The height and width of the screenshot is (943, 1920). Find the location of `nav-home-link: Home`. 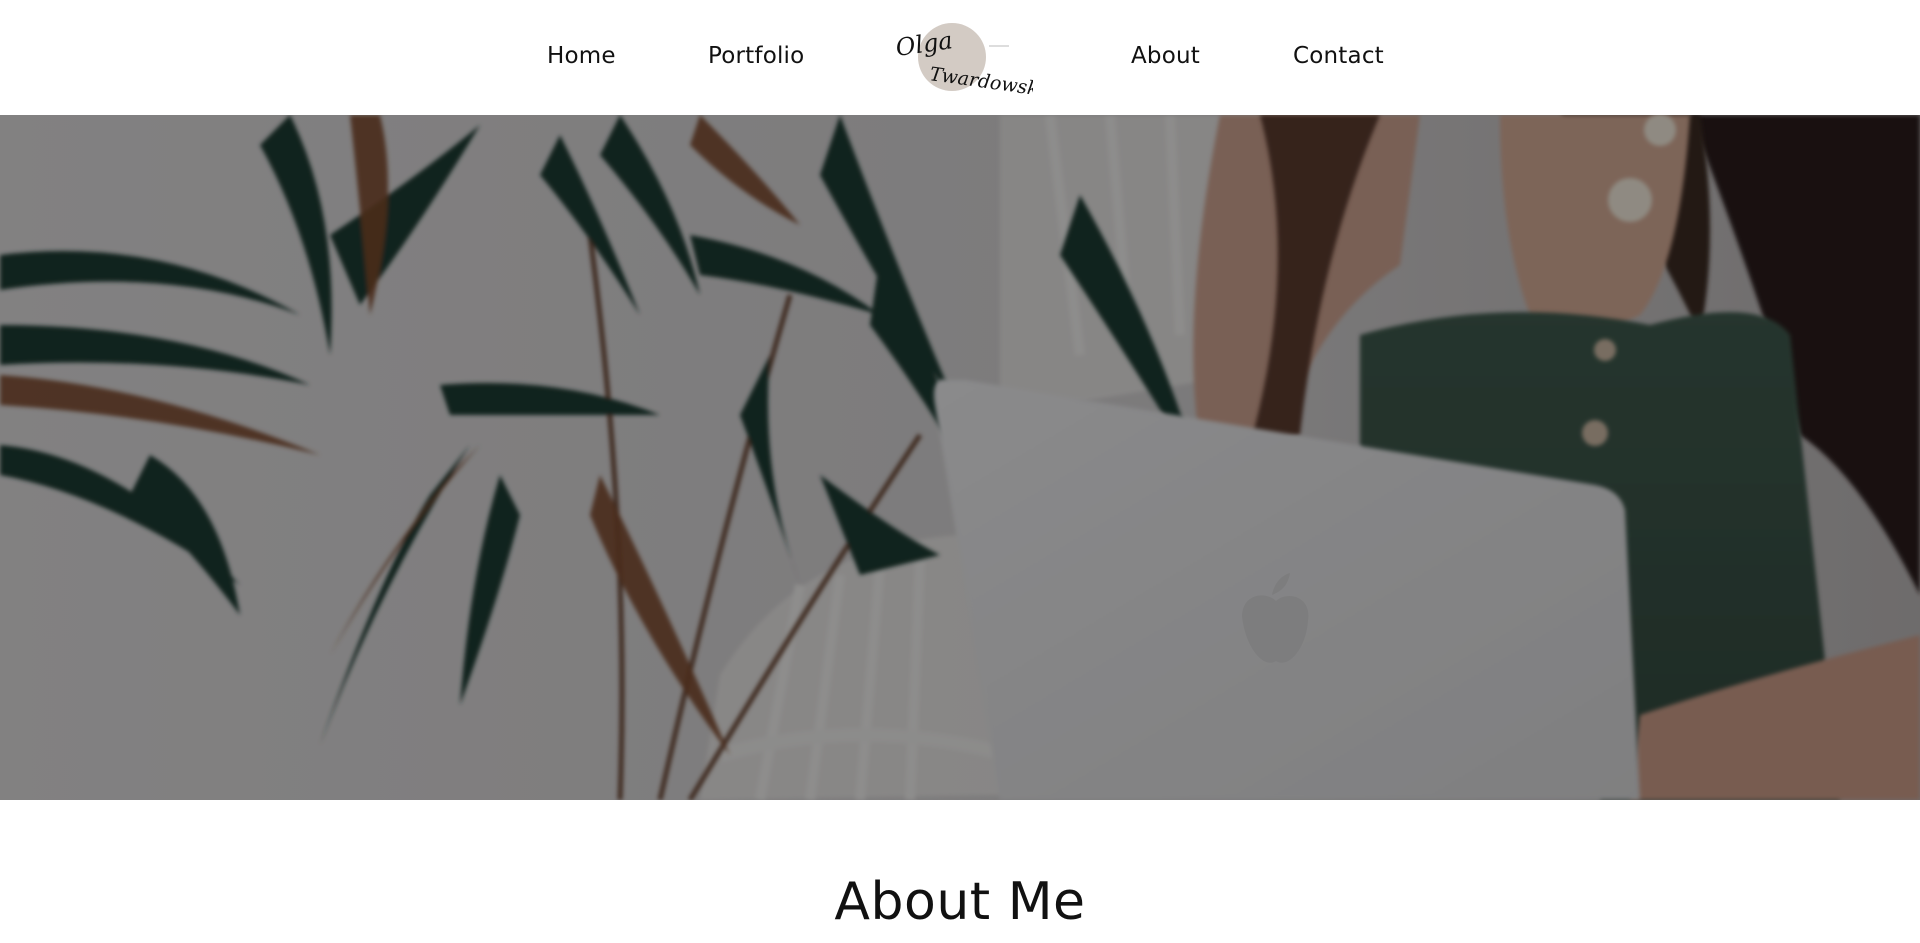

nav-home-link: Home is located at coordinates (581, 56).